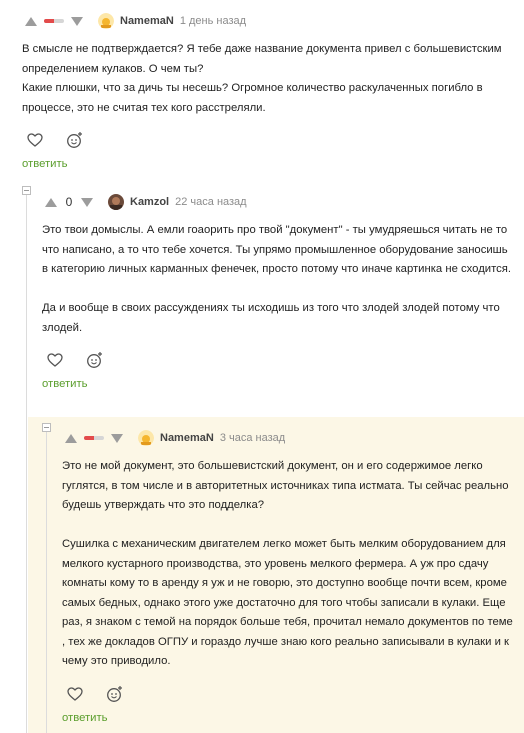 Image resolution: width=524 pixels, height=733 pixels. What do you see at coordinates (267, 21) in the screenshot?
I see `comment-header: NamemaN 1 день назад` at bounding box center [267, 21].